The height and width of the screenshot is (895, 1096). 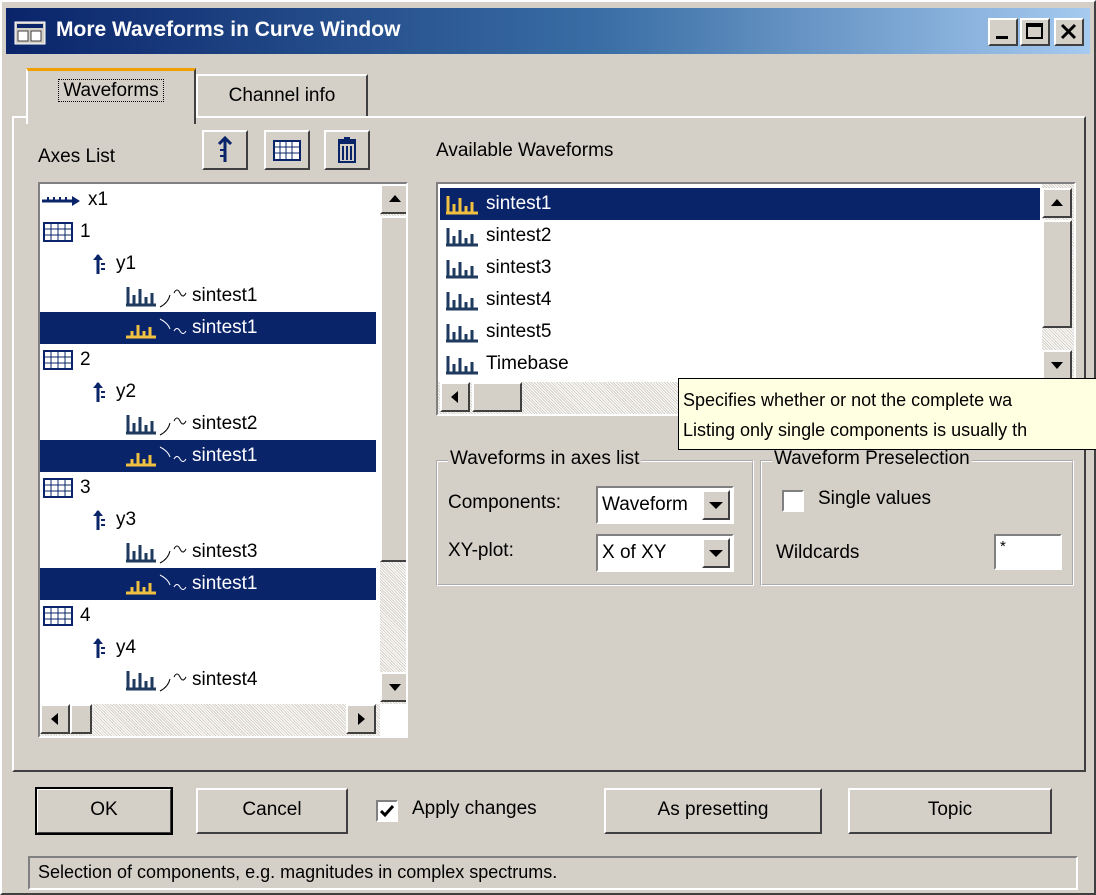 What do you see at coordinates (148, 552) in the screenshot?
I see `tree-item: sintest3` at bounding box center [148, 552].